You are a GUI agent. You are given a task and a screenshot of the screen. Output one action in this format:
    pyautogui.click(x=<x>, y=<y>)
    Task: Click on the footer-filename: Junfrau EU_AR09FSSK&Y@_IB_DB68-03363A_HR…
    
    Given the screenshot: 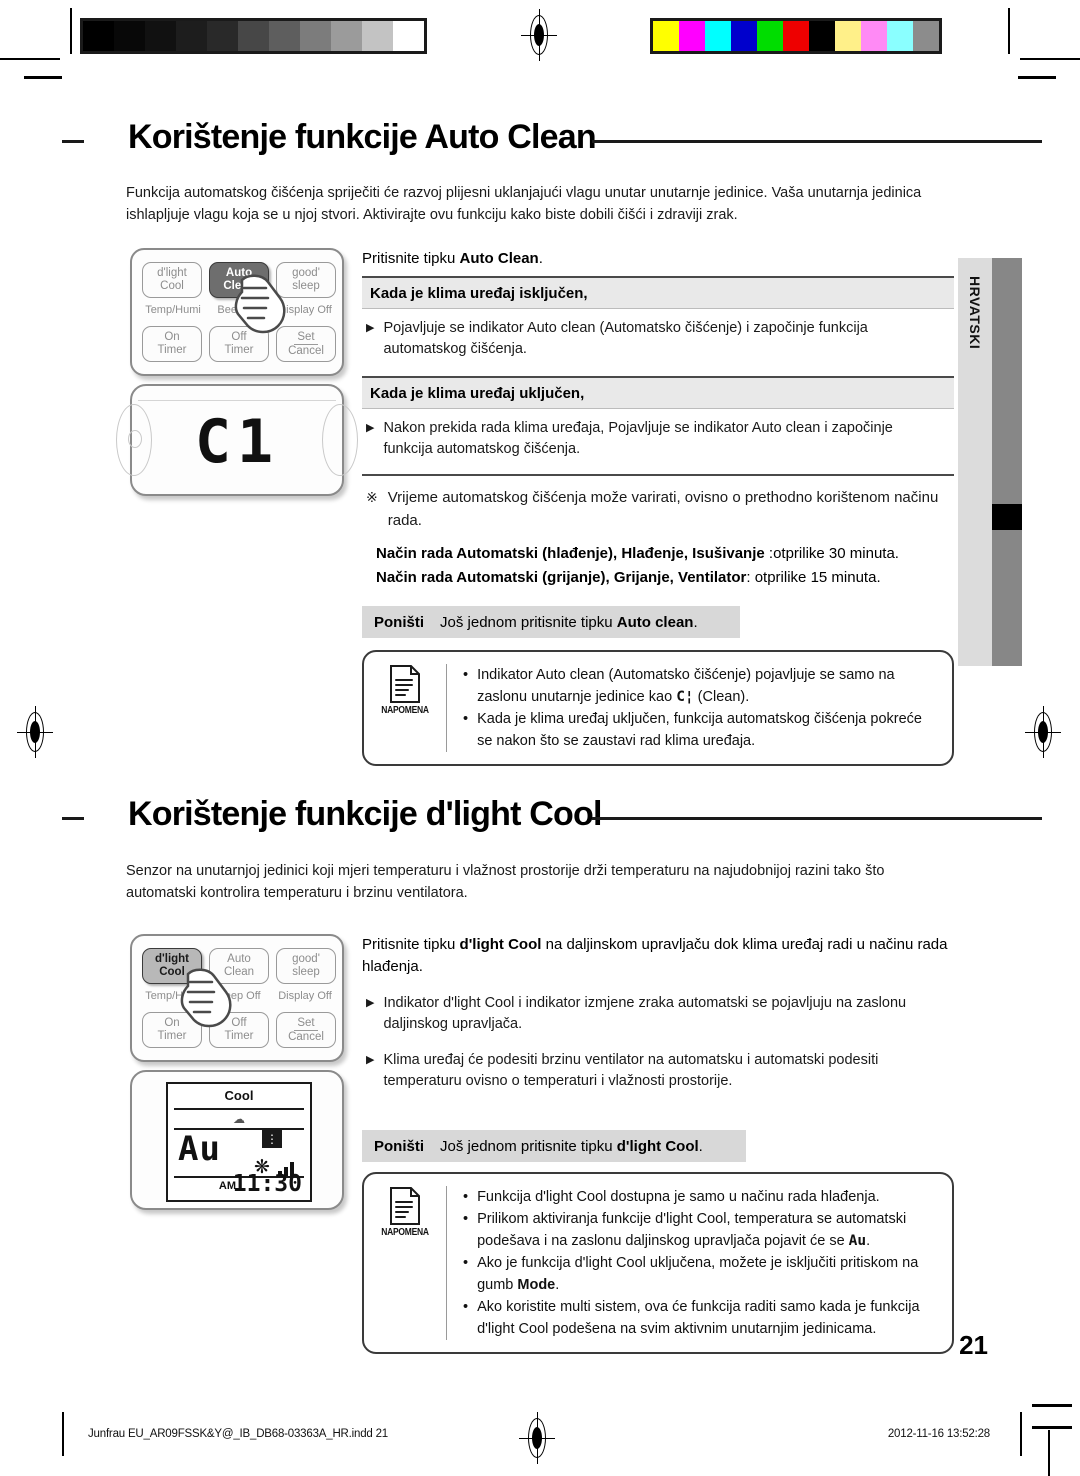 What is the action you would take?
    pyautogui.click(x=238, y=1434)
    